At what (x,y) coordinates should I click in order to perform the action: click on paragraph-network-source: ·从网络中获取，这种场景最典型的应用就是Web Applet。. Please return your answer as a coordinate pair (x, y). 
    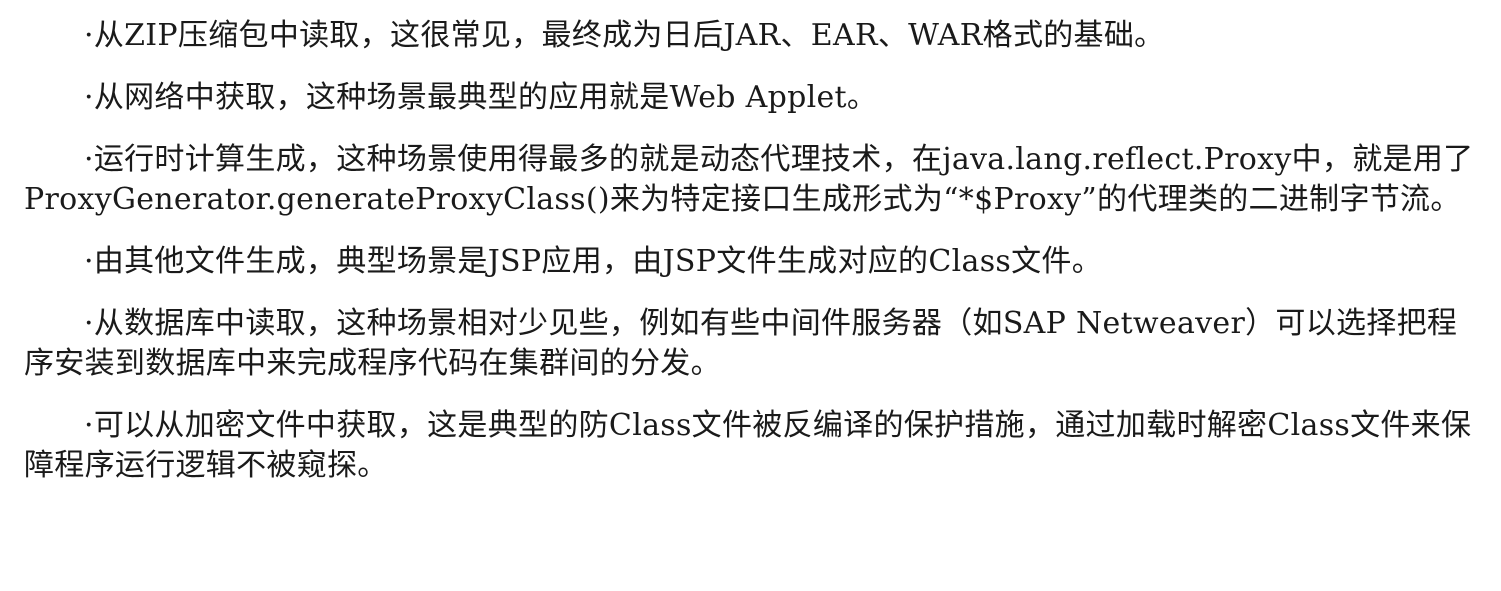
    Looking at the image, I should click on (481, 97).